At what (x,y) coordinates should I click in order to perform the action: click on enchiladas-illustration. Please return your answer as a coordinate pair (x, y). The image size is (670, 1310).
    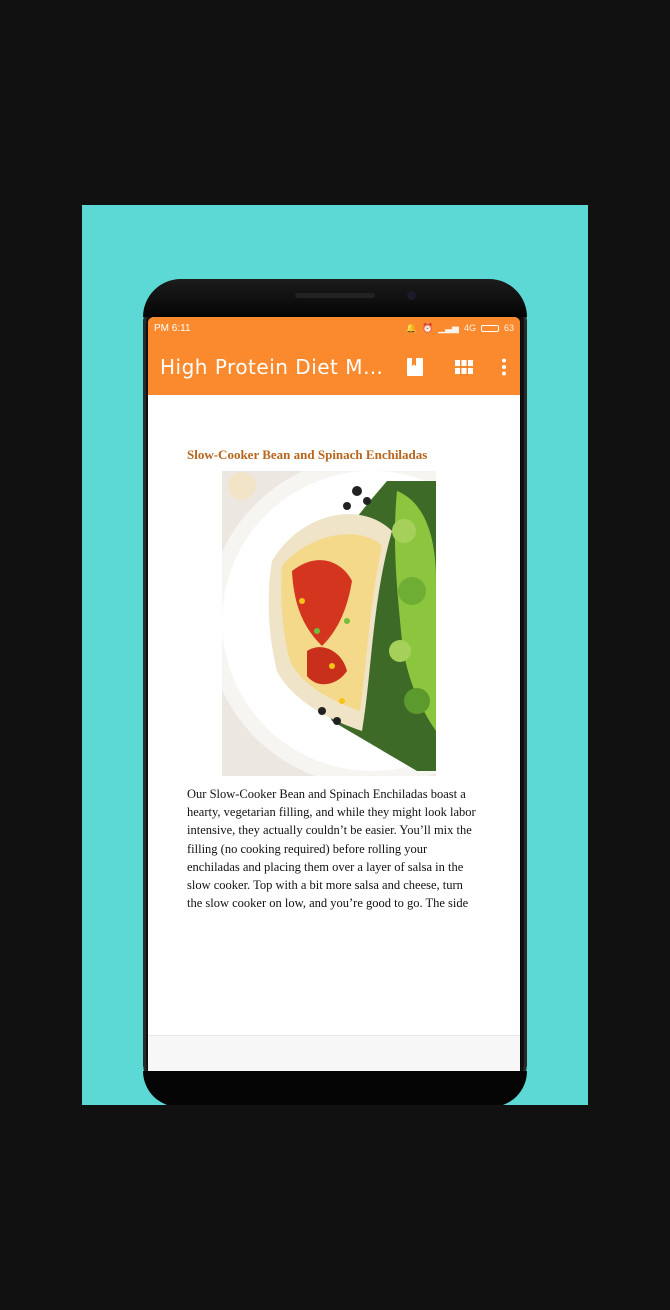
    Looking at the image, I should click on (329, 623).